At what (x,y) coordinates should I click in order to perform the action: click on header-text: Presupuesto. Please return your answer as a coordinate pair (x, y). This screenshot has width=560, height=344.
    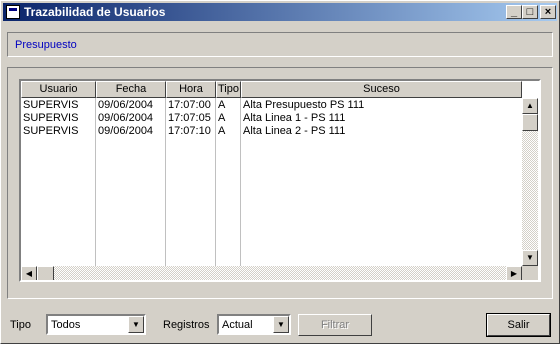
    Looking at the image, I should click on (46, 45).